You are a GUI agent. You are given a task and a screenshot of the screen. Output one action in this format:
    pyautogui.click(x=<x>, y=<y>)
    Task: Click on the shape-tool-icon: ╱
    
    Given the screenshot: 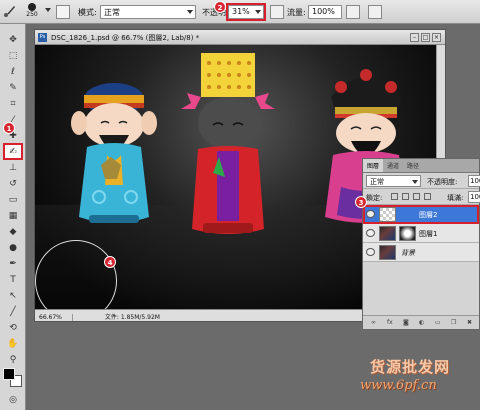 What is the action you would take?
    pyautogui.click(x=13, y=311)
    